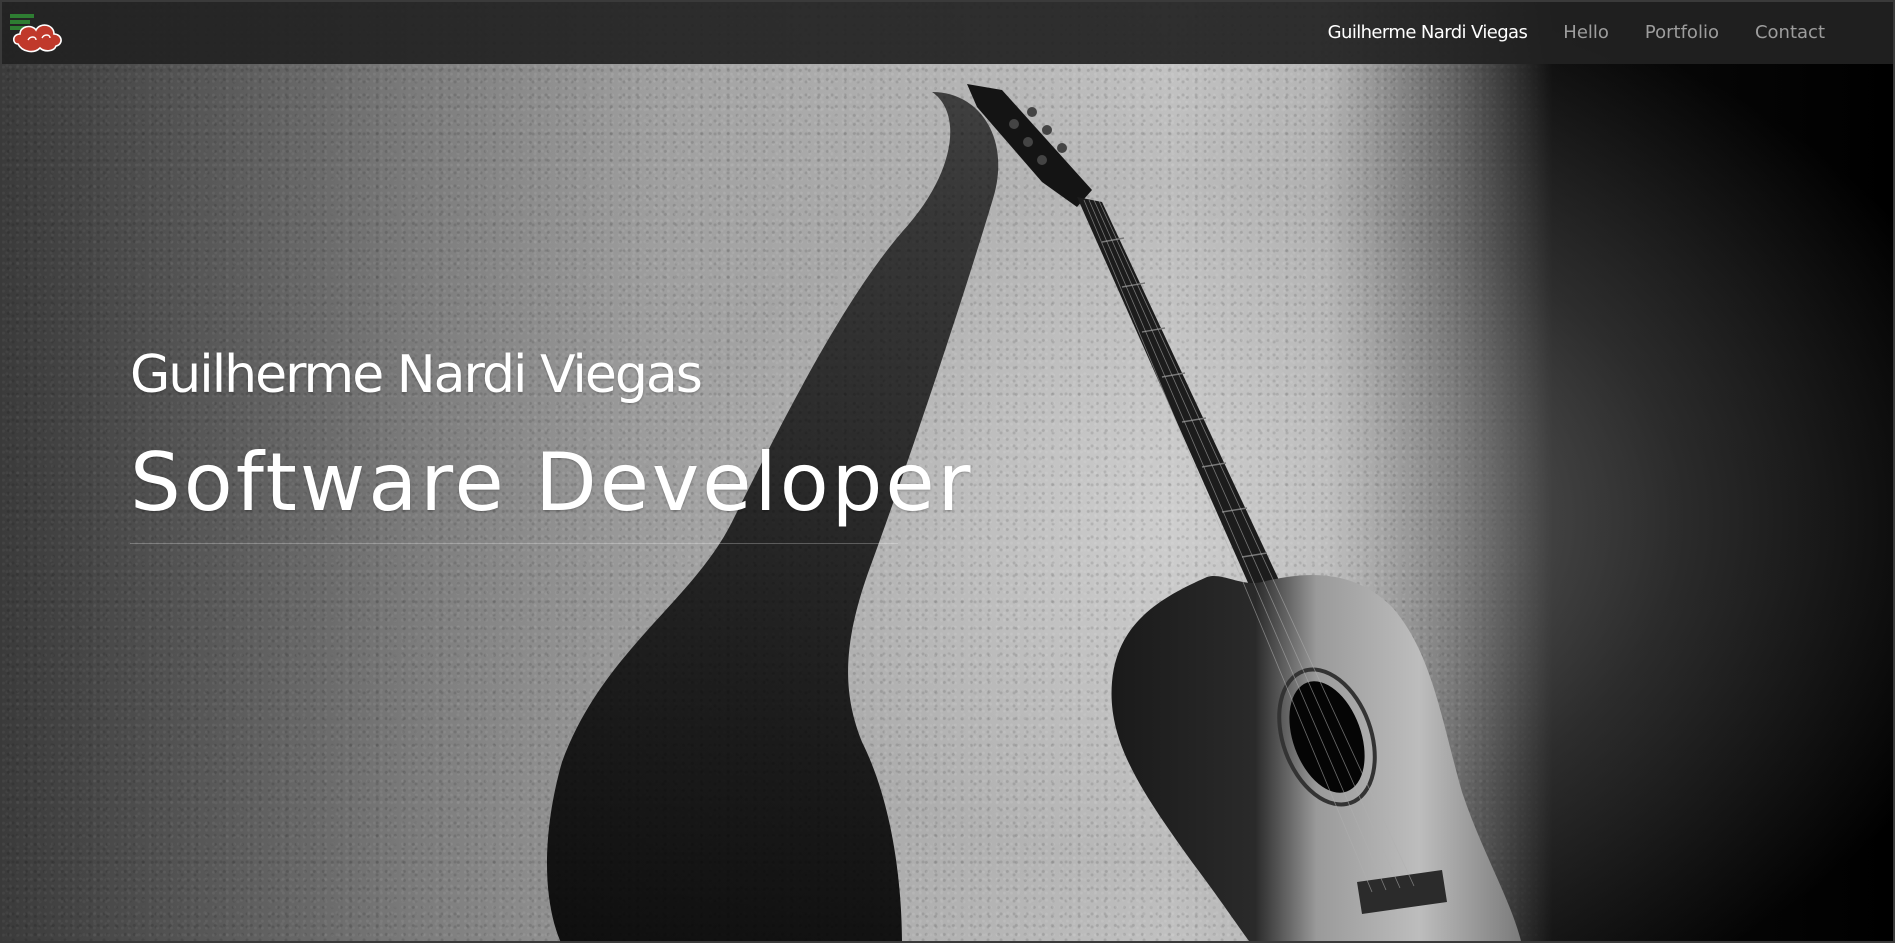 This screenshot has height=943, width=1895. I want to click on nav-link-contact: Contact, so click(1790, 33).